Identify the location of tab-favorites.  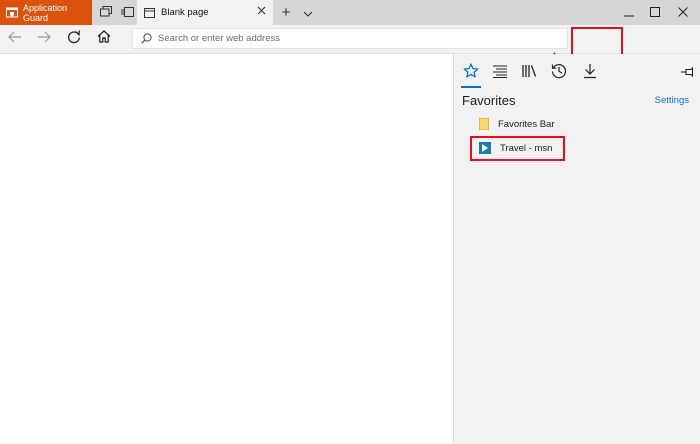
(471, 74).